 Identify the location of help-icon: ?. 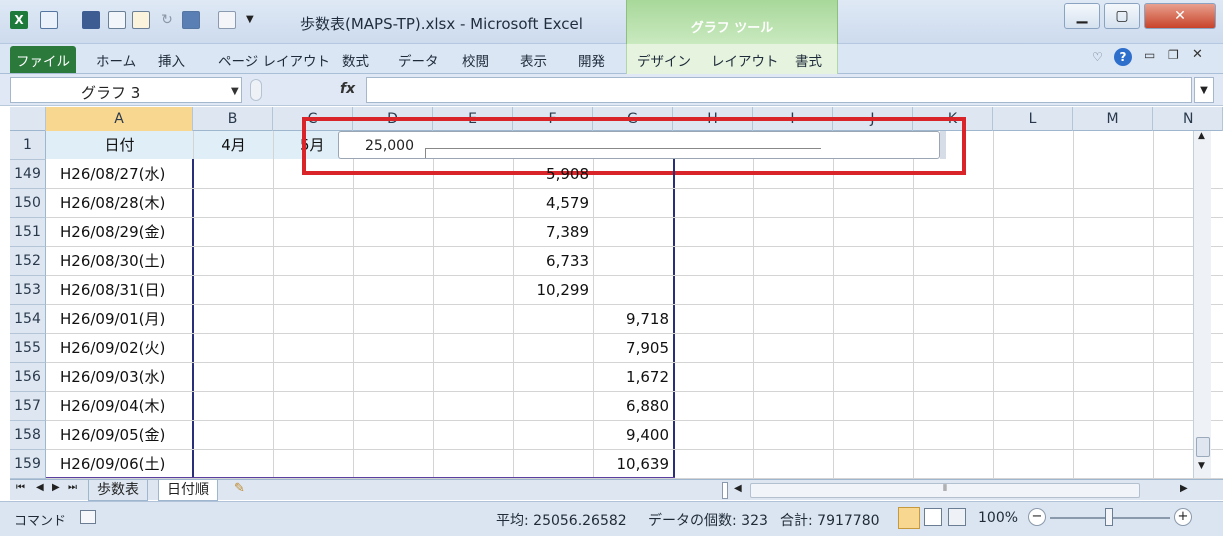
(1123, 57).